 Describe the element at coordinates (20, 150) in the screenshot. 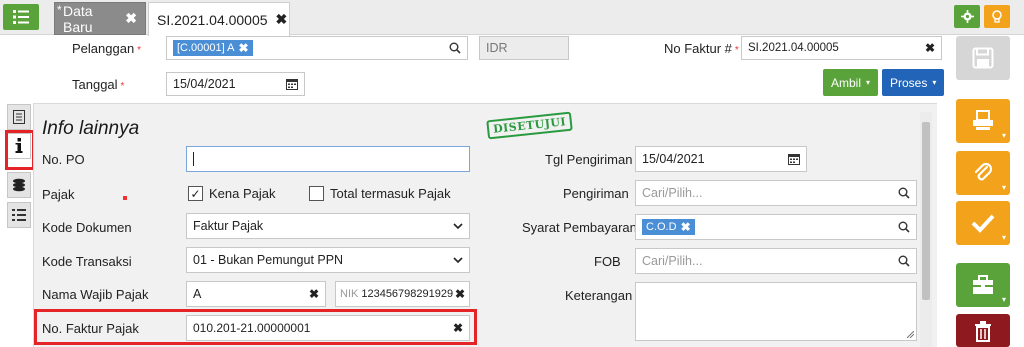

I see `highlight-info-tab` at that location.